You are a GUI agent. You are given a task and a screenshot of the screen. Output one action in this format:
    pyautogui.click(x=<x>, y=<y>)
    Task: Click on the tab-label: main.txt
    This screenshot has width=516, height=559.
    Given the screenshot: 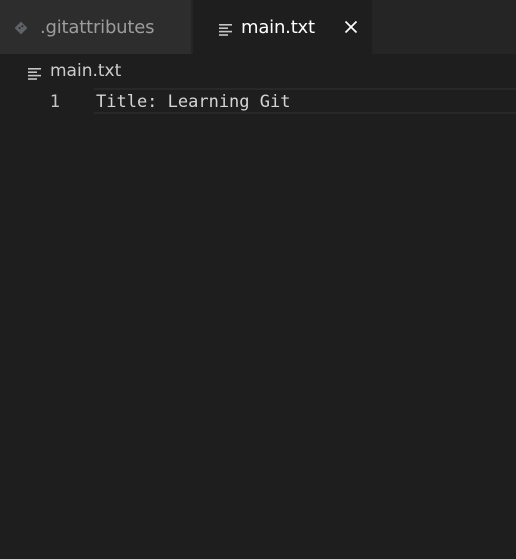 What is the action you would take?
    pyautogui.click(x=278, y=27)
    